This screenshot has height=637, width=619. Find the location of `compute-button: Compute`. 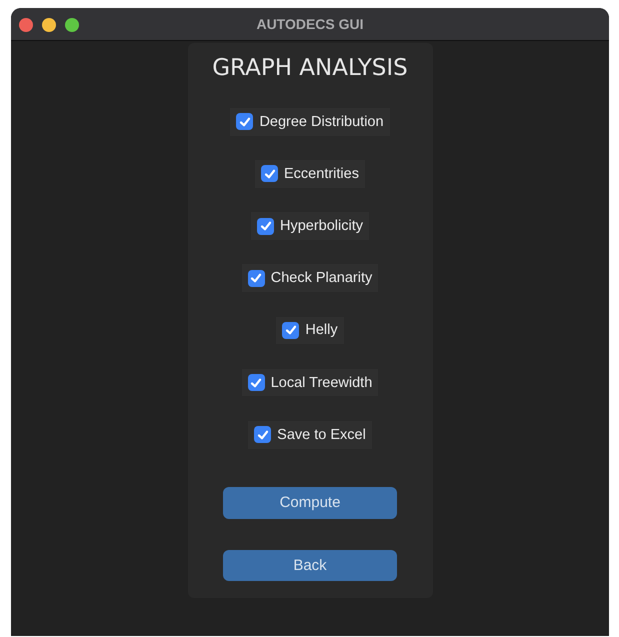

compute-button: Compute is located at coordinates (310, 503).